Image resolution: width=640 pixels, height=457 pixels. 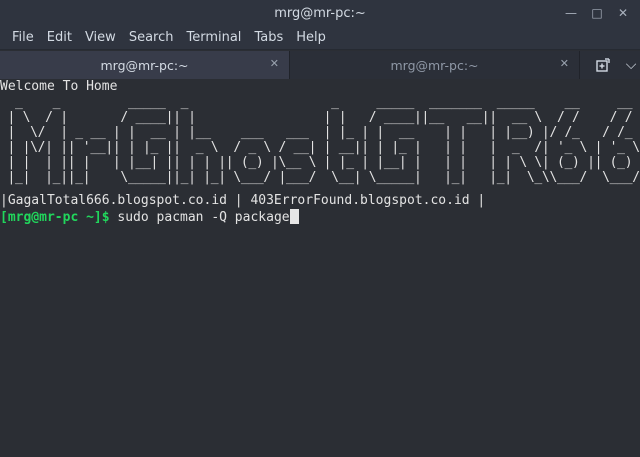 I want to click on tab-bar: mrg@mr-pc:~ ✕ mrg@mr-pc:~ ✕ ⌵, so click(x=320, y=65).